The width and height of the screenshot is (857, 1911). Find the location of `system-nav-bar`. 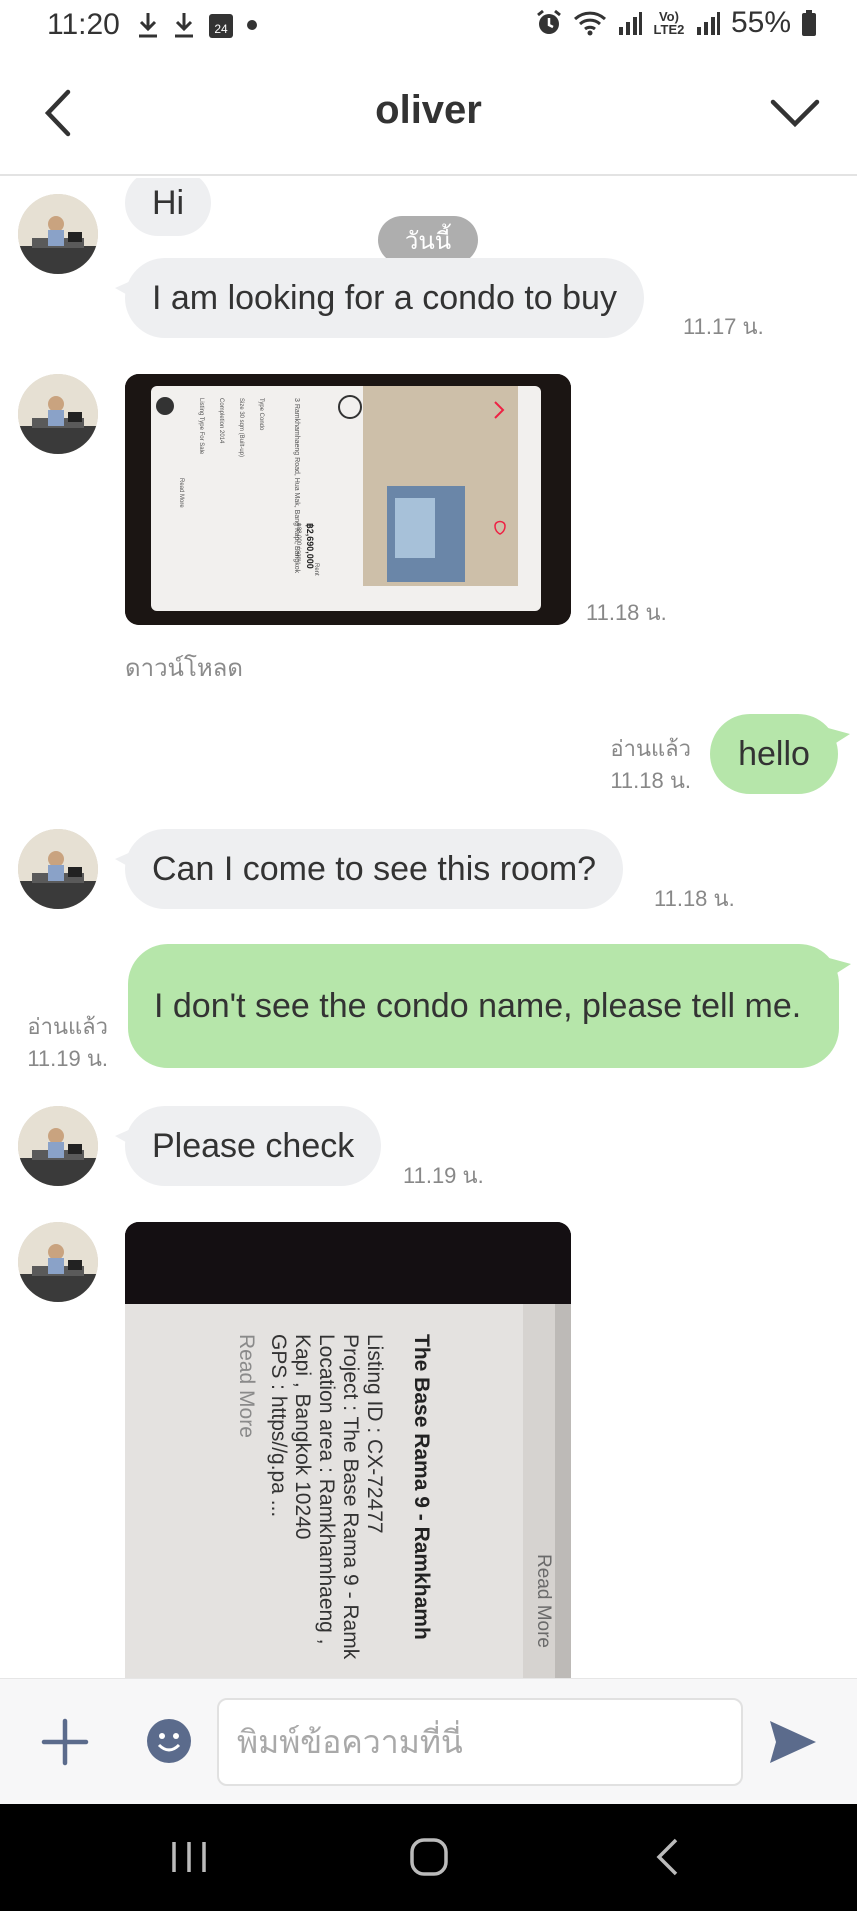

system-nav-bar is located at coordinates (428, 1857).